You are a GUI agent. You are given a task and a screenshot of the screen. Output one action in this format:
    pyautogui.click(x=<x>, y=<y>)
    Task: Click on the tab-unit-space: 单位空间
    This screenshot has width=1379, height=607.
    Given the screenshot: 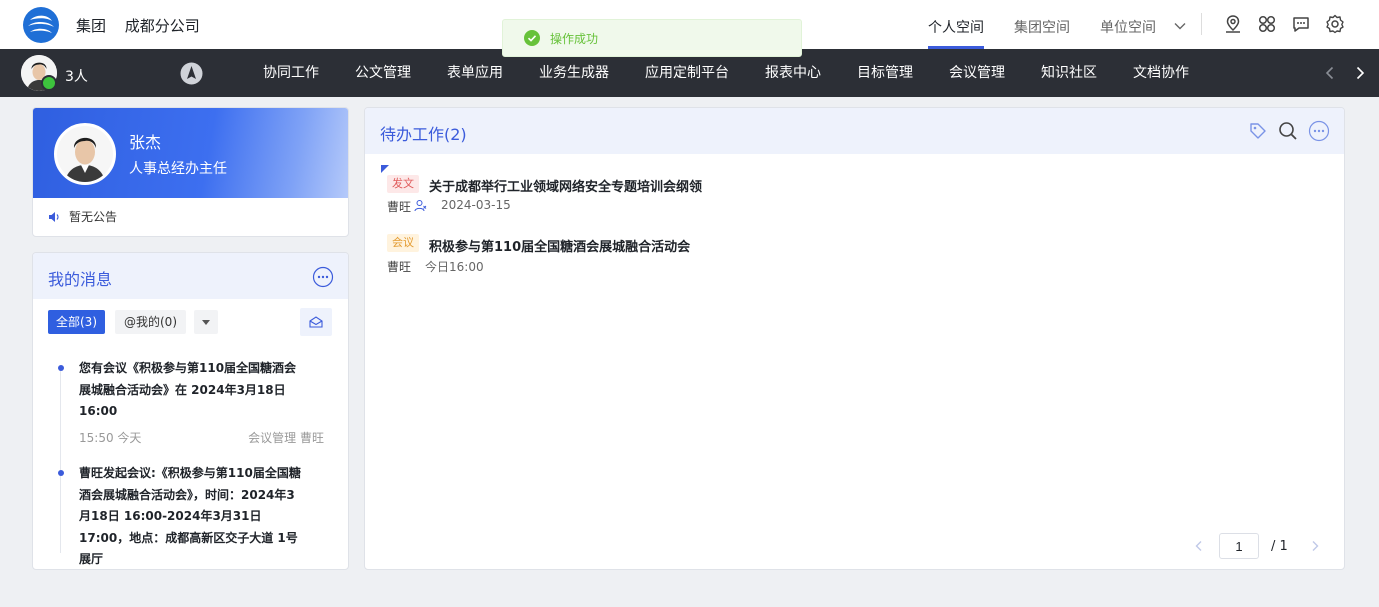 What is the action you would take?
    pyautogui.click(x=1128, y=24)
    